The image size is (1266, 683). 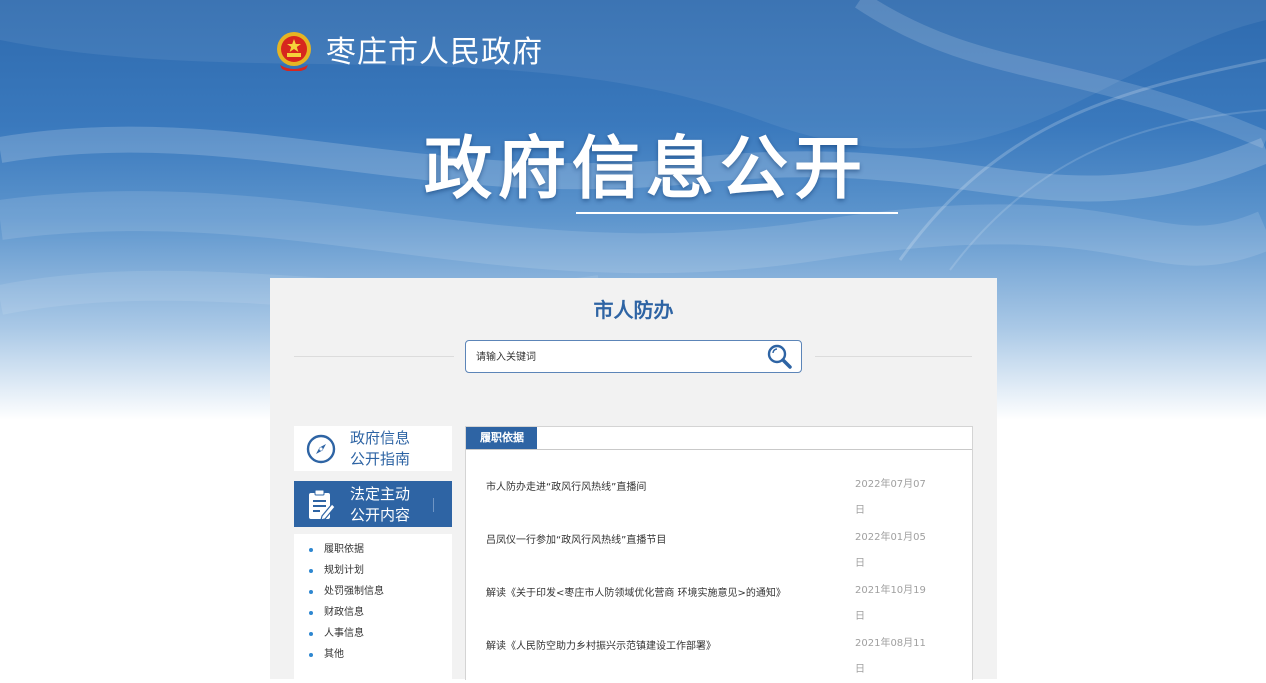 I want to click on list-item-title: 市人防办走进“政风行风热线”直播间, so click(x=566, y=488).